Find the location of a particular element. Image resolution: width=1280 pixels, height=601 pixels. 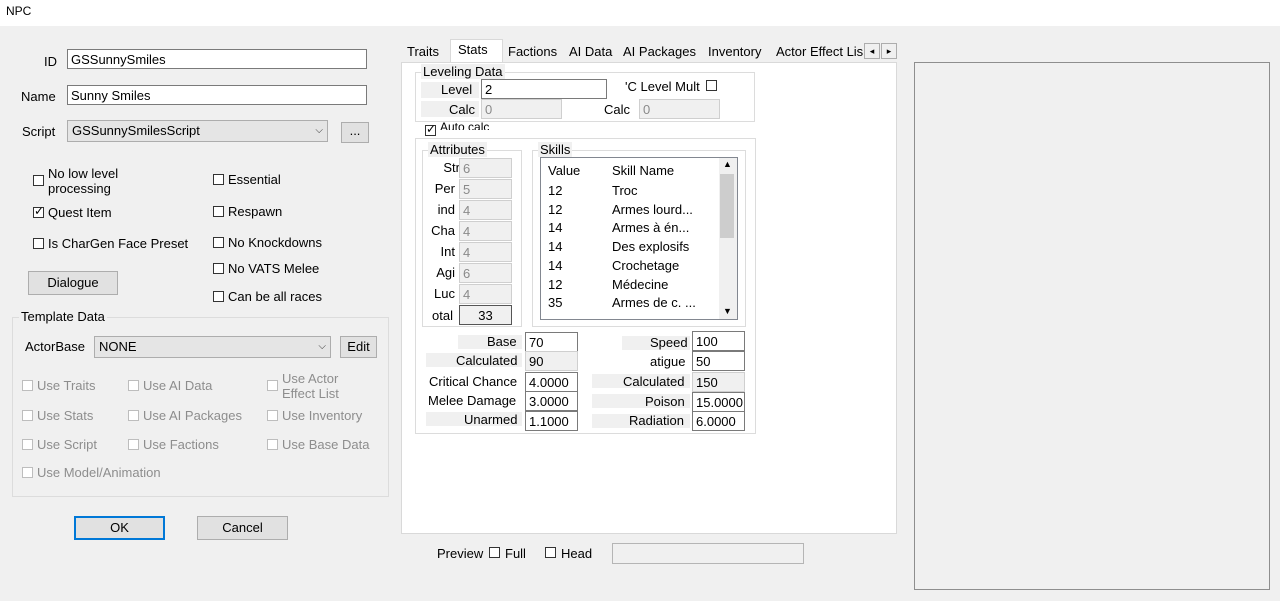

skills-scroll-thumb is located at coordinates (727, 206).